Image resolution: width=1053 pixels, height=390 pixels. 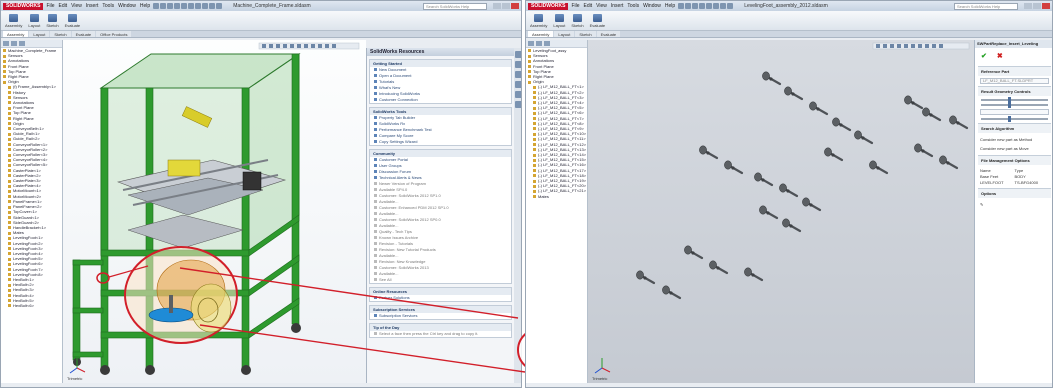 What do you see at coordinates (440, 142) in the screenshot?
I see `resource-link: Copy Settings Wizard` at bounding box center [440, 142].